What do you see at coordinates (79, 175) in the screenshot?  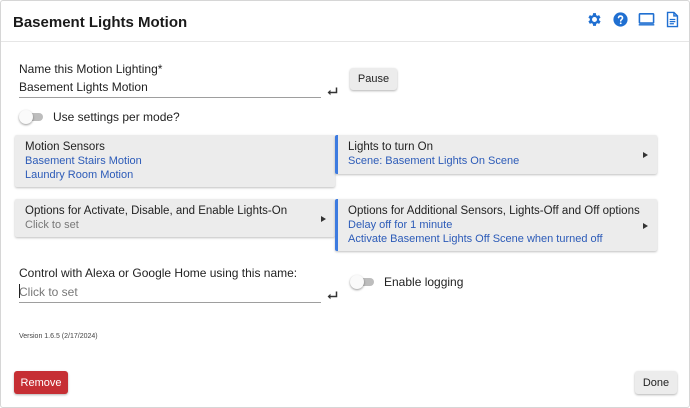 I see `motion-sensor-item: Laundry Room Motion` at bounding box center [79, 175].